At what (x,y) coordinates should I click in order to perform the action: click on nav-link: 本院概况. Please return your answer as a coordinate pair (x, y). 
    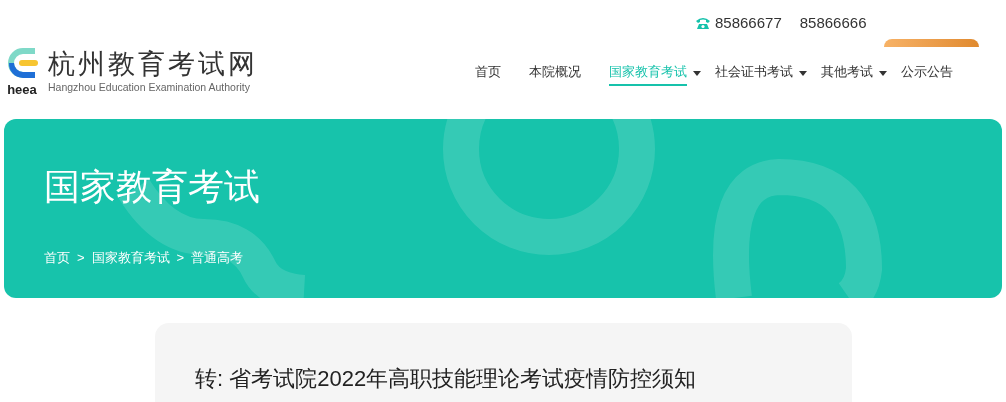
    Looking at the image, I should click on (555, 74).